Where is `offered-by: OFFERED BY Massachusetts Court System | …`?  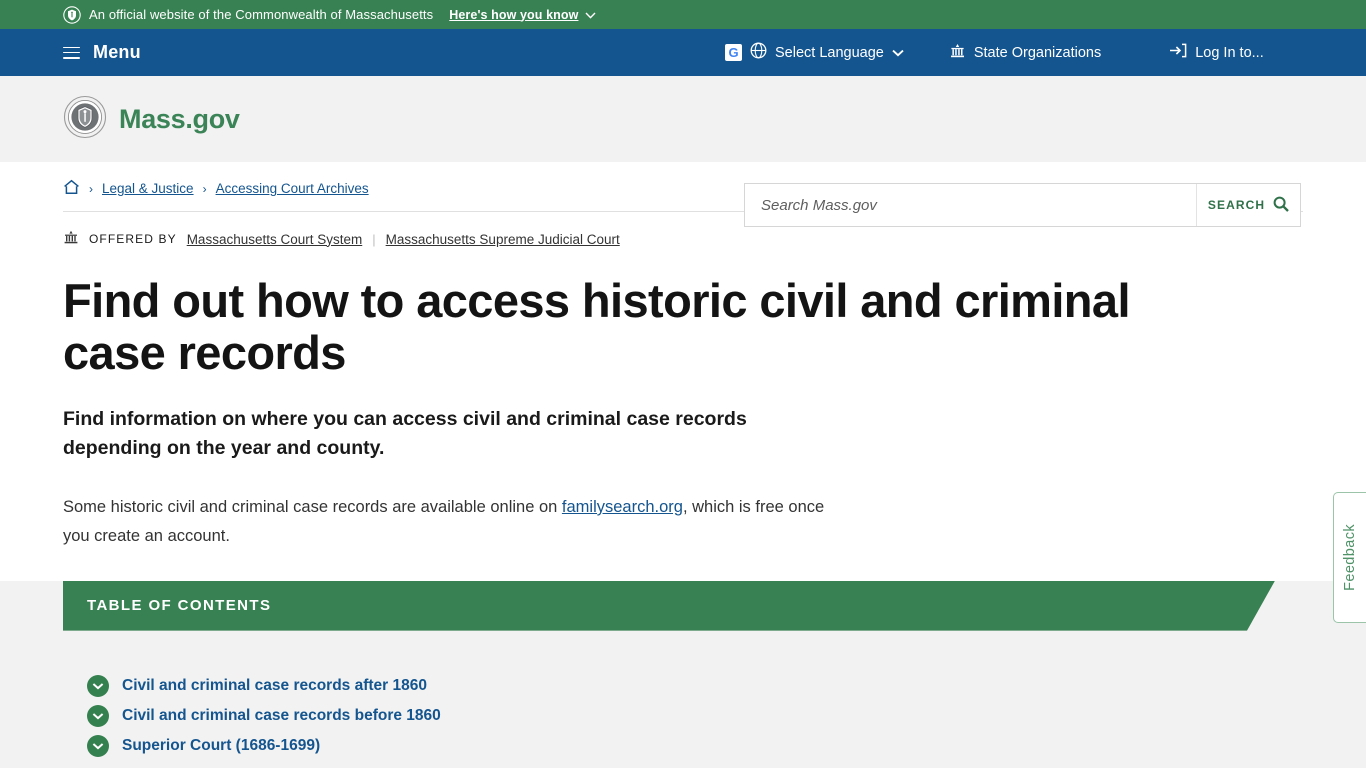
offered-by: OFFERED BY Massachusetts Court System | … is located at coordinates (683, 239).